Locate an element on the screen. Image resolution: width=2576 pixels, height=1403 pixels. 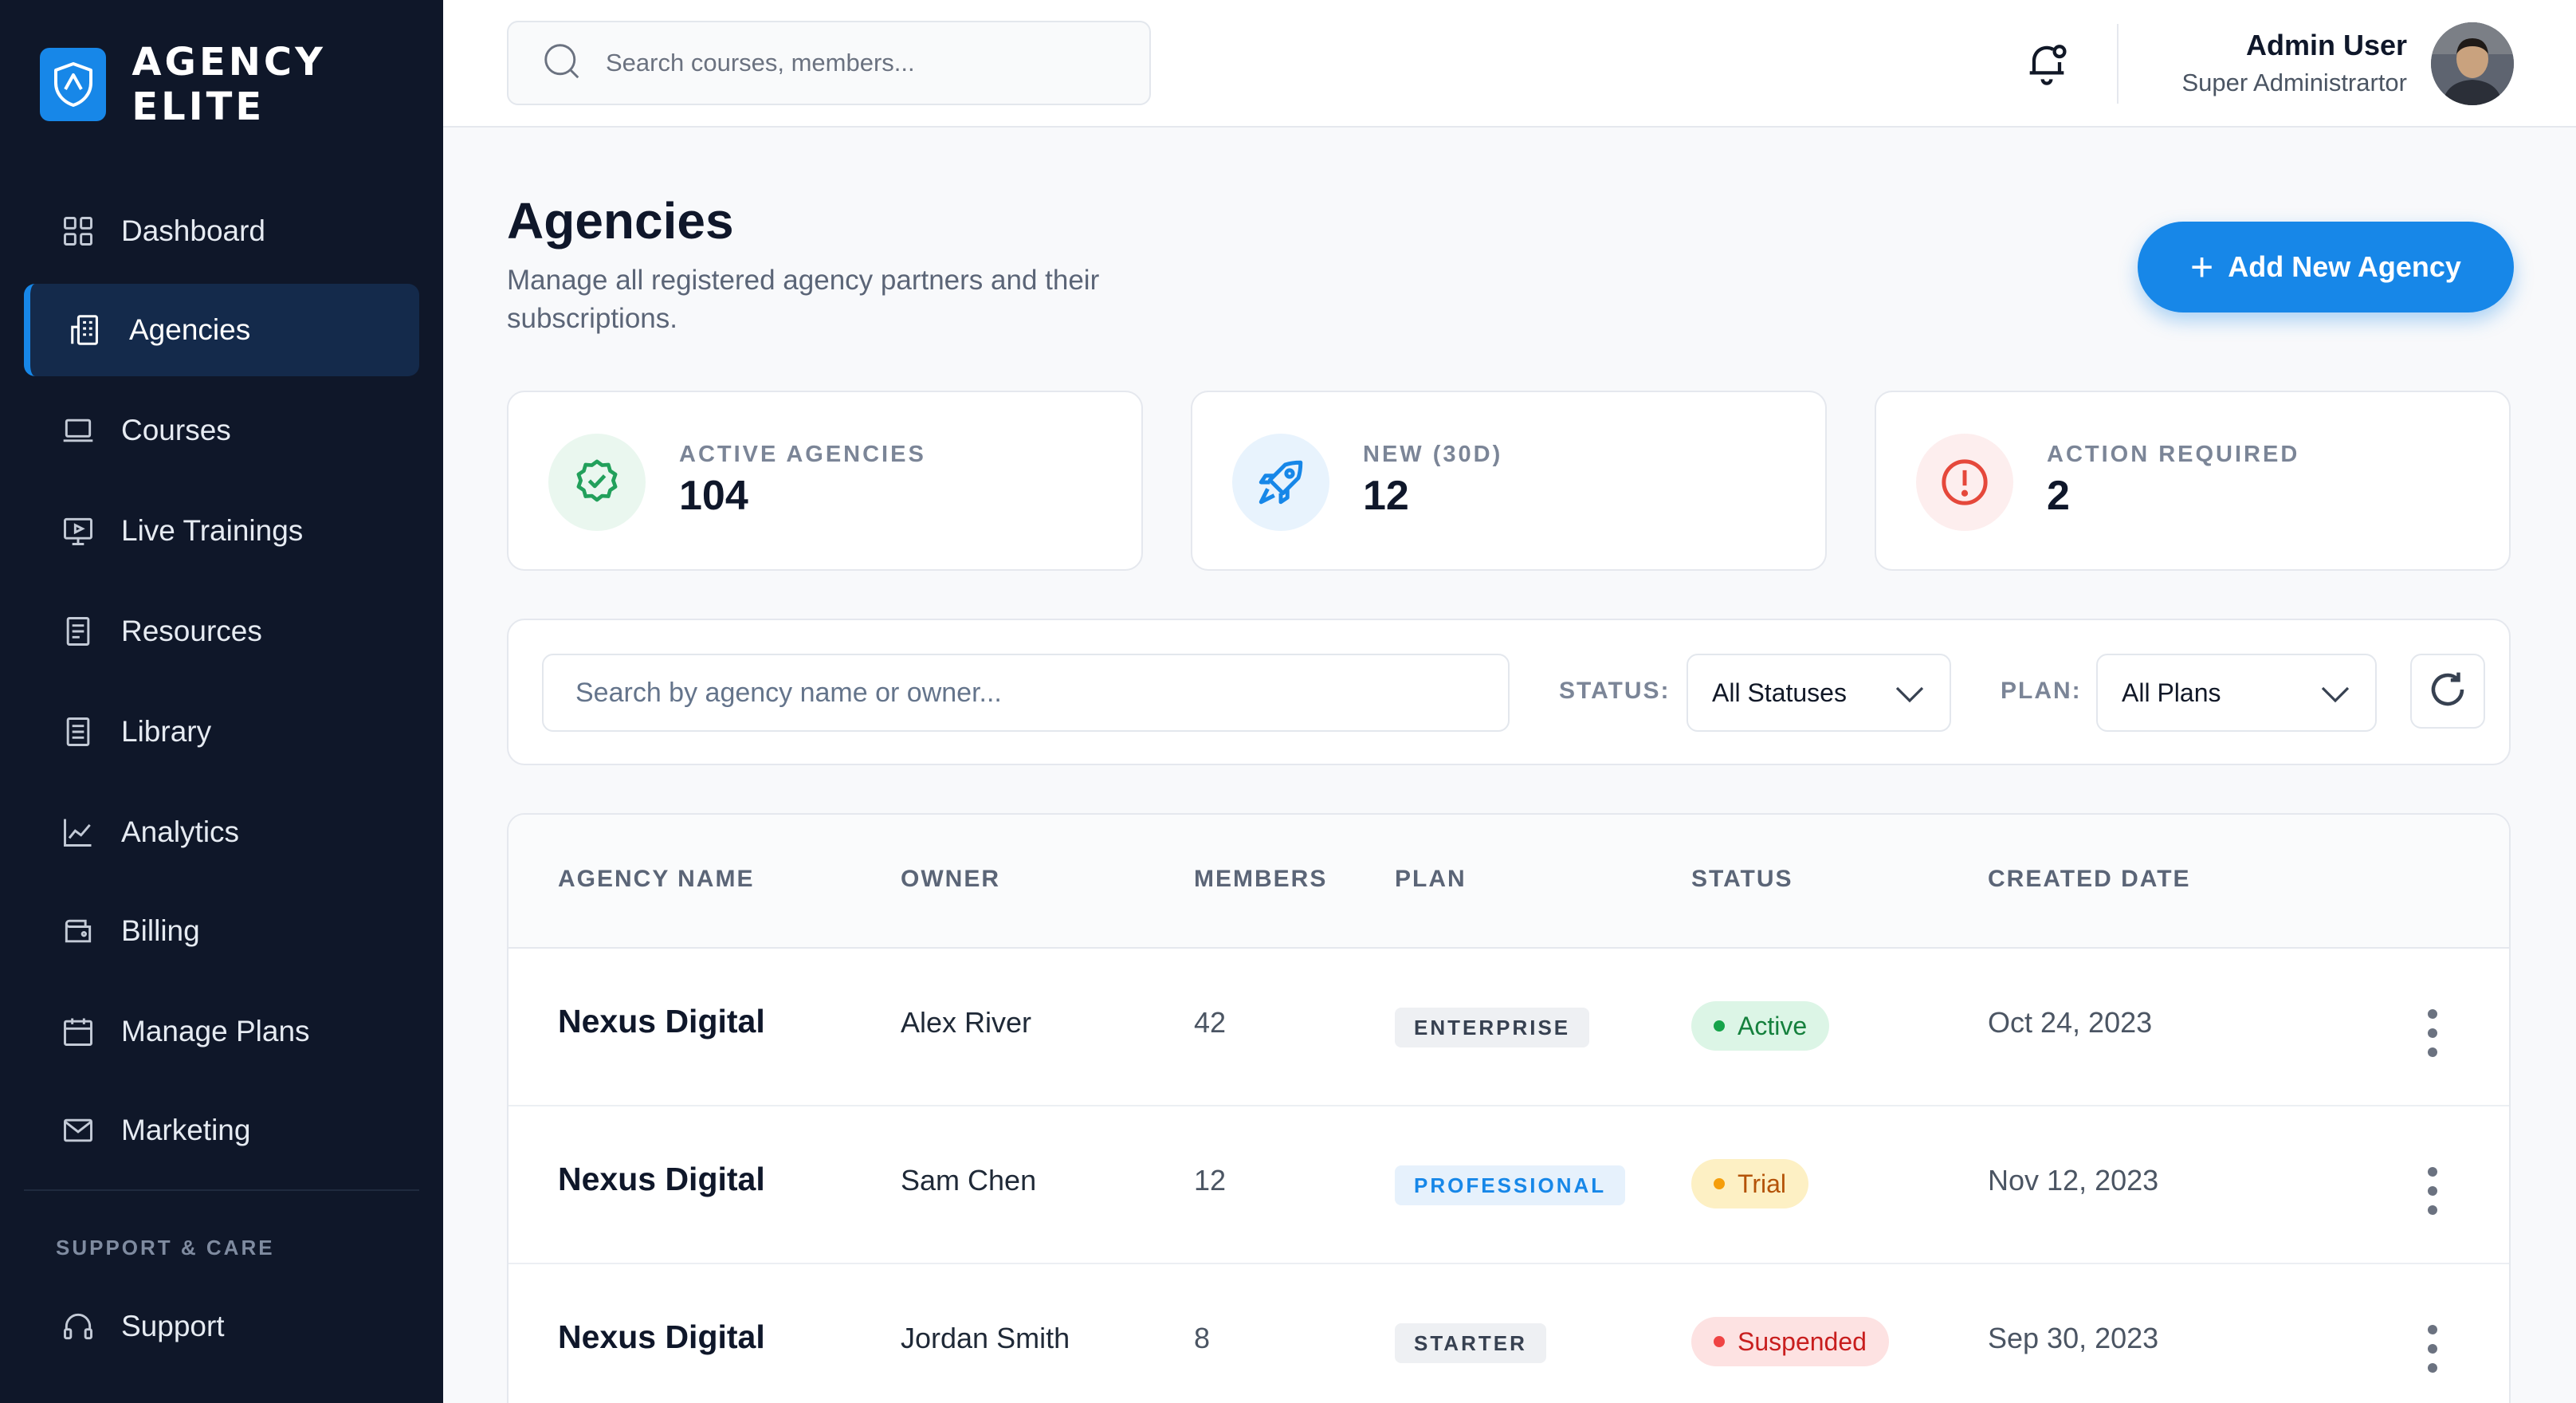
mail-icon is located at coordinates (78, 1130).